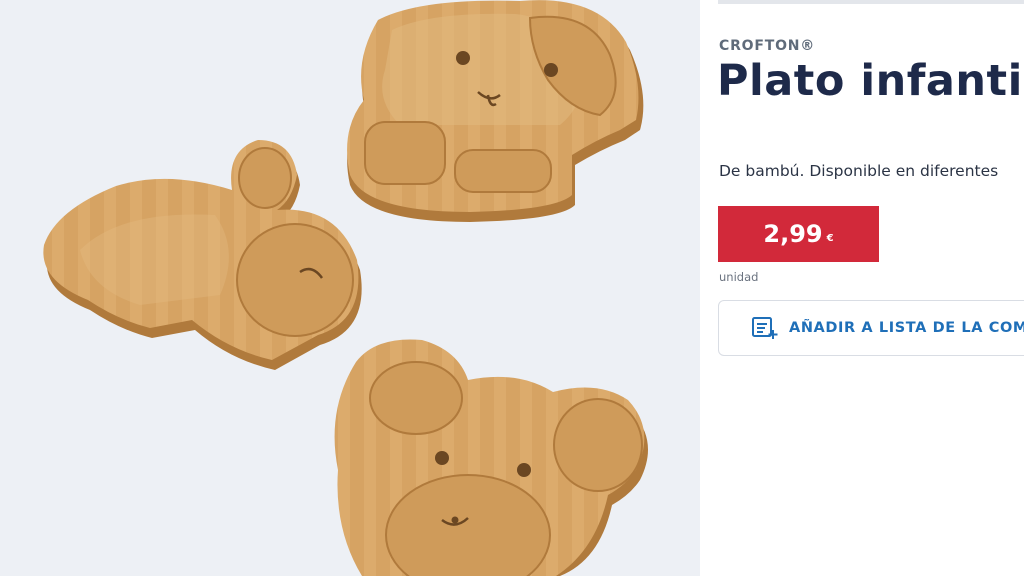 This screenshot has width=1024, height=576. I want to click on product-brand: CROFTON®, so click(767, 46).